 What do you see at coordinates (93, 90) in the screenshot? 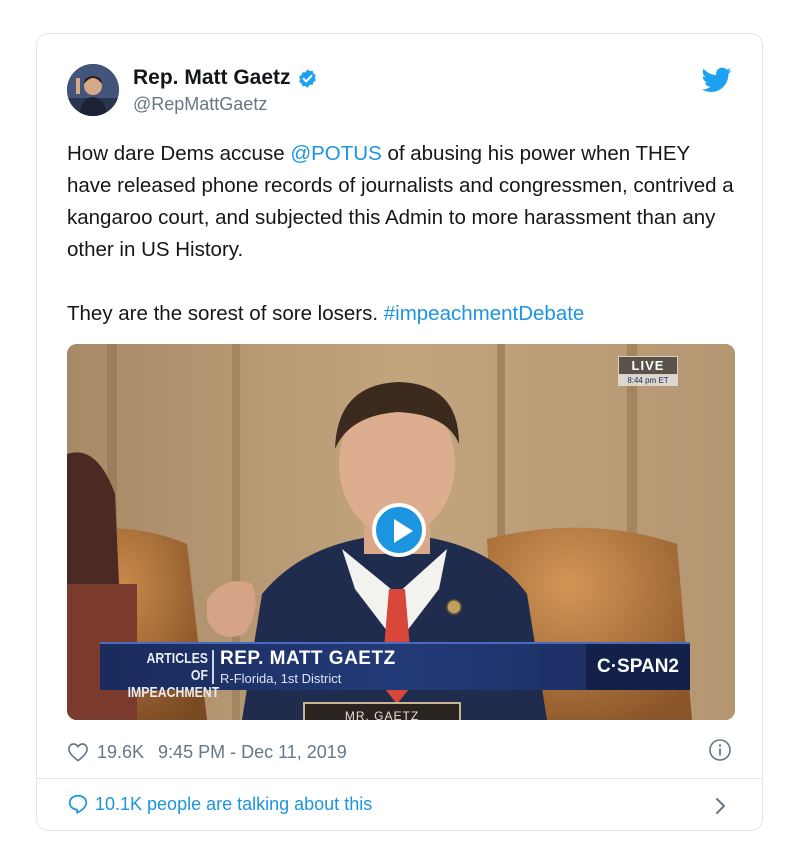
I see `avatar` at bounding box center [93, 90].